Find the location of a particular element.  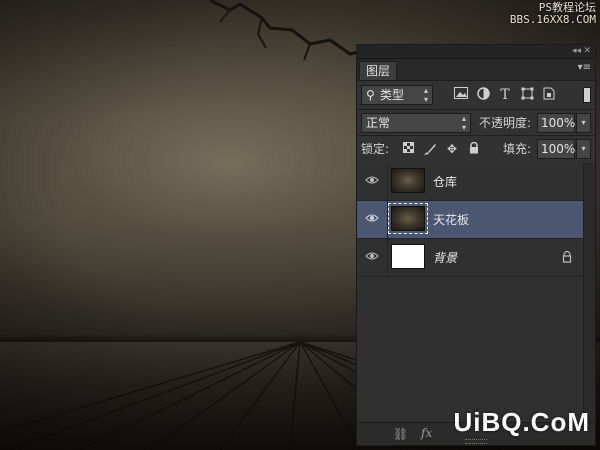

layer-lock-icon is located at coordinates (567, 256).